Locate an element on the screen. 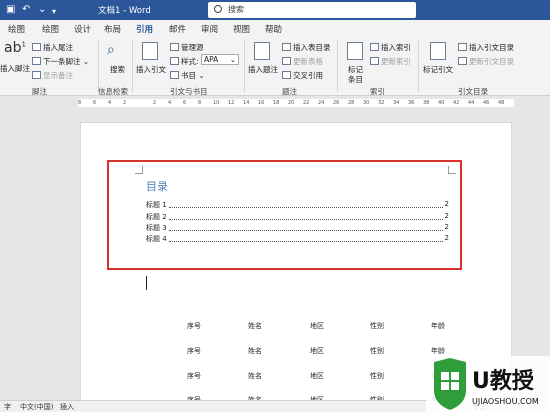  ruler-mark: 8 is located at coordinates (200, 103).